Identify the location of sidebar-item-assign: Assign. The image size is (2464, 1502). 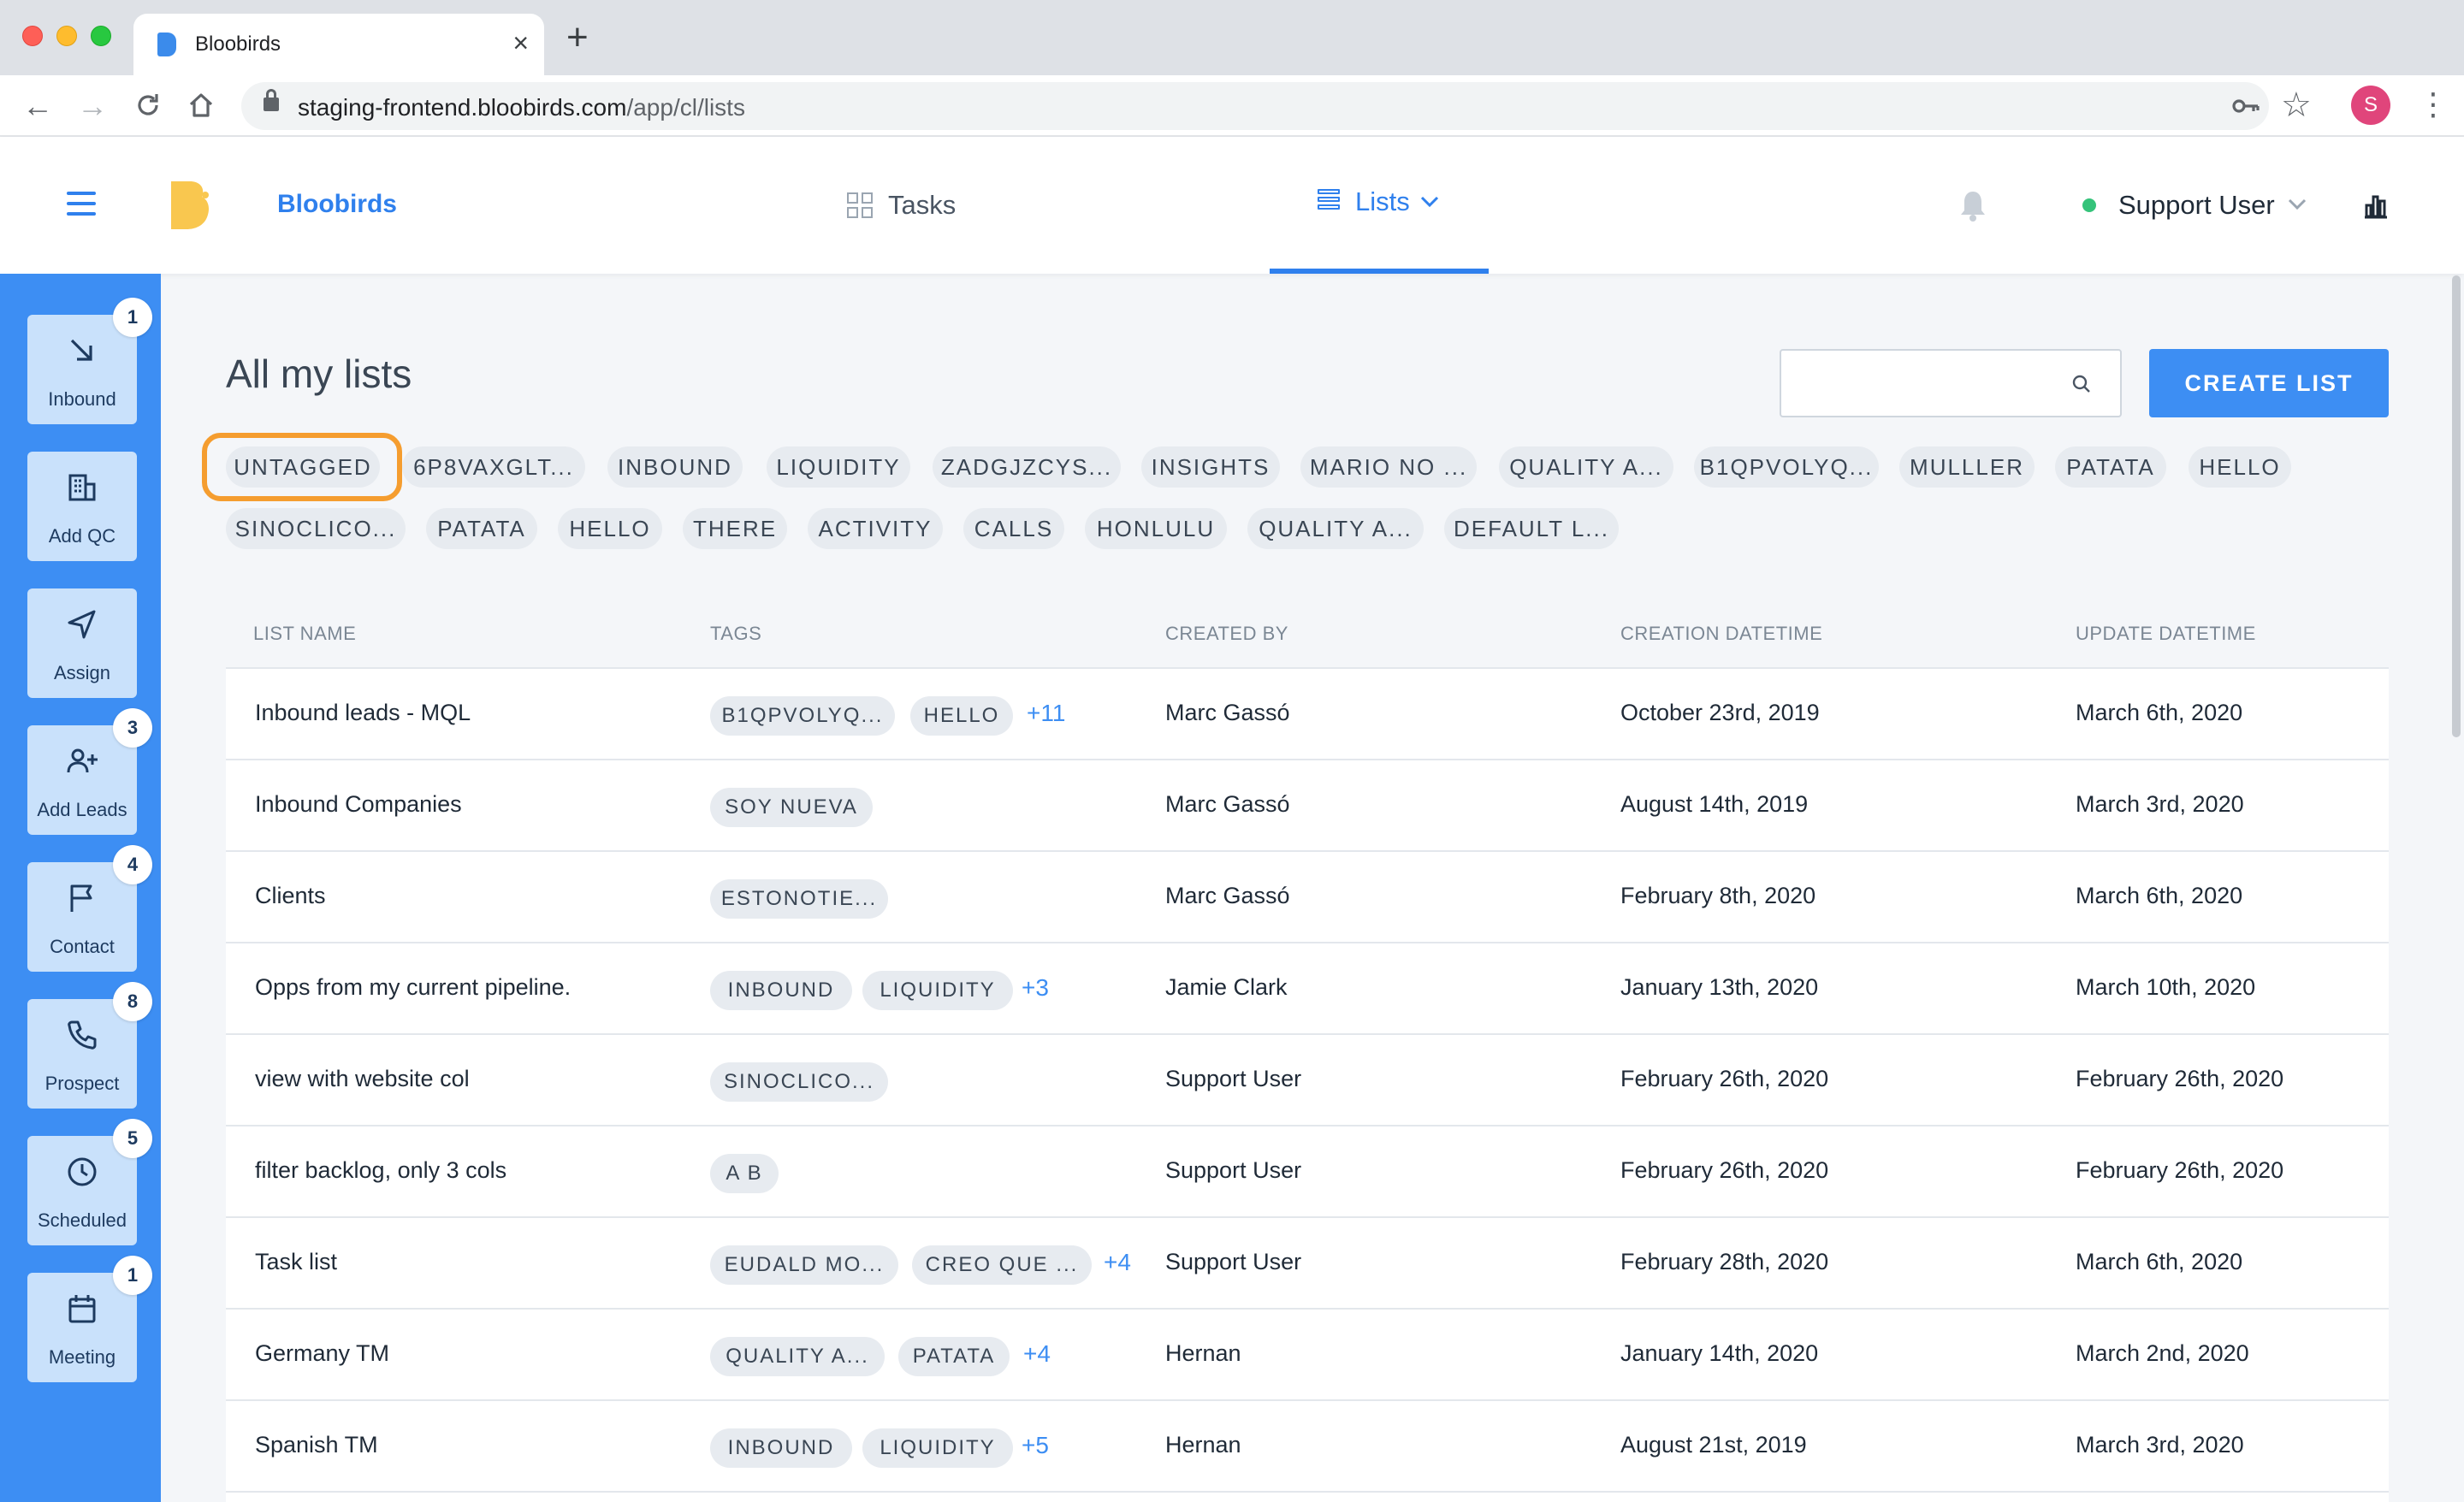
(82, 643).